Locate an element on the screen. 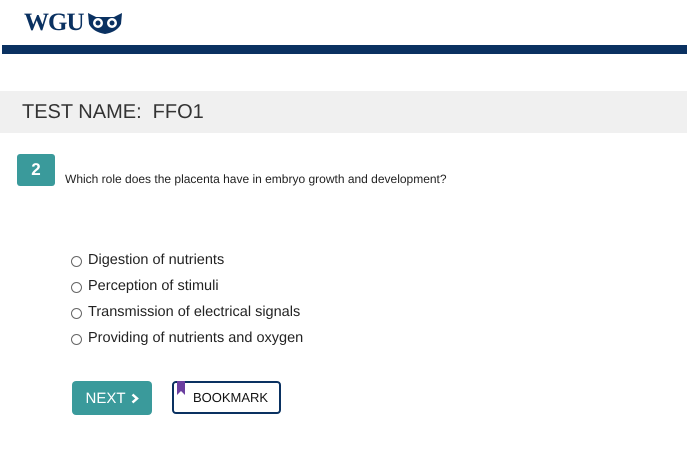  test-name-label: TEST NAME: is located at coordinates (82, 112).